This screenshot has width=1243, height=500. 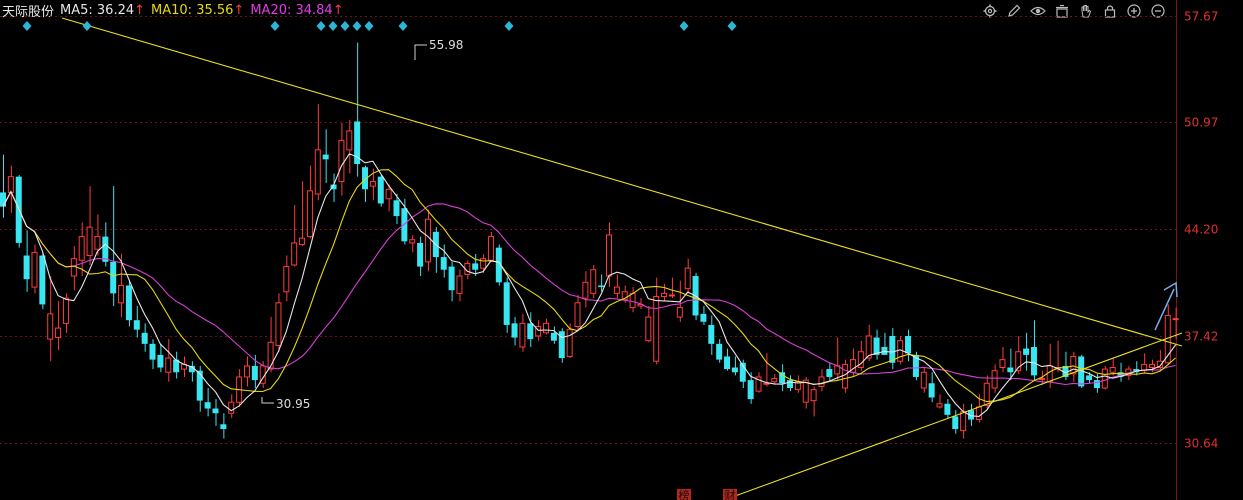 I want to click on price-annotations: 55.98 30.95, so click(x=362, y=224).